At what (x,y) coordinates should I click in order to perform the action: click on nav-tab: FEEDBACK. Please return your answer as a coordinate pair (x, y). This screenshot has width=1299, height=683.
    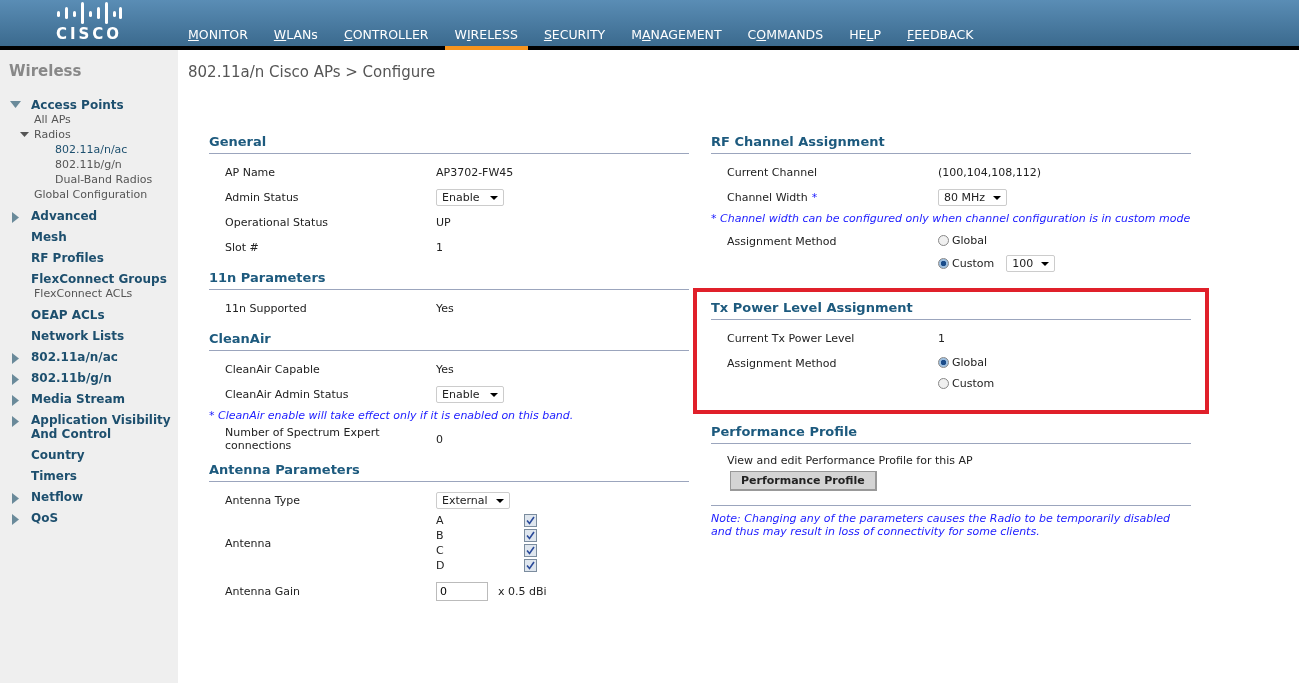
    Looking at the image, I should click on (940, 38).